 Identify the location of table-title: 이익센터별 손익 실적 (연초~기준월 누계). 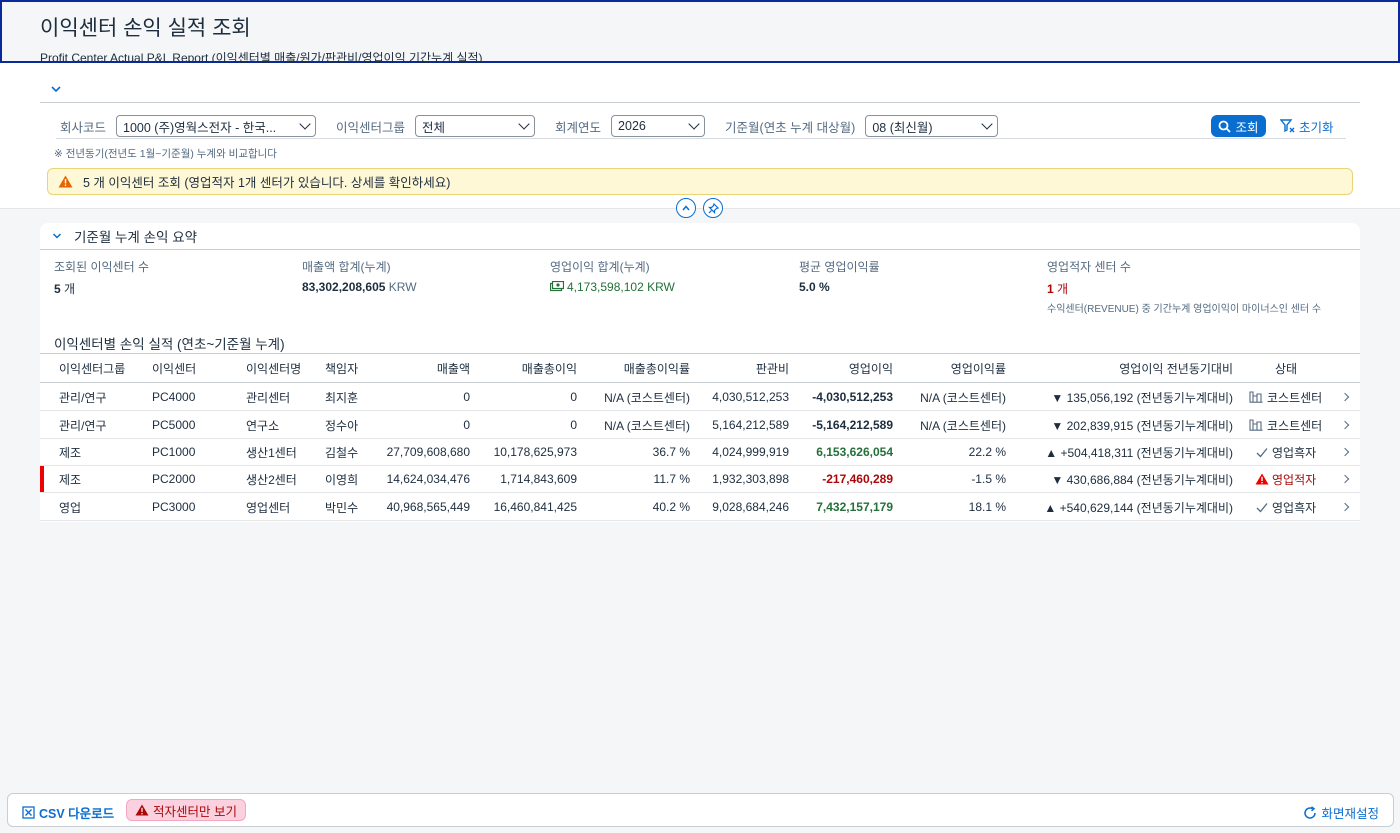
(169, 344).